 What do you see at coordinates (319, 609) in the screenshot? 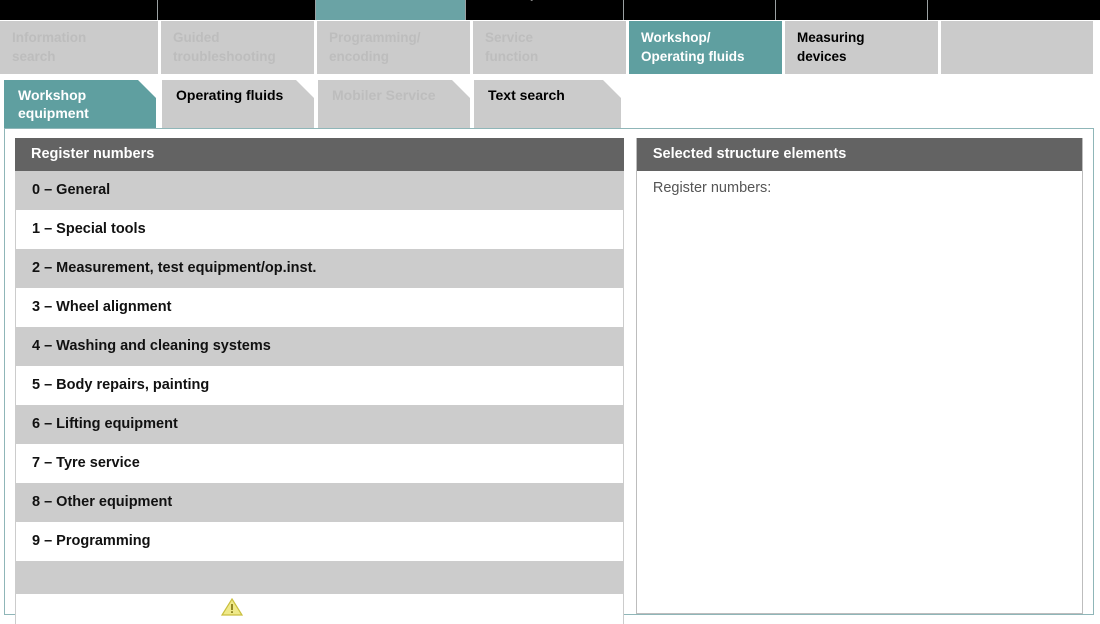
I see `warning-strip` at bounding box center [319, 609].